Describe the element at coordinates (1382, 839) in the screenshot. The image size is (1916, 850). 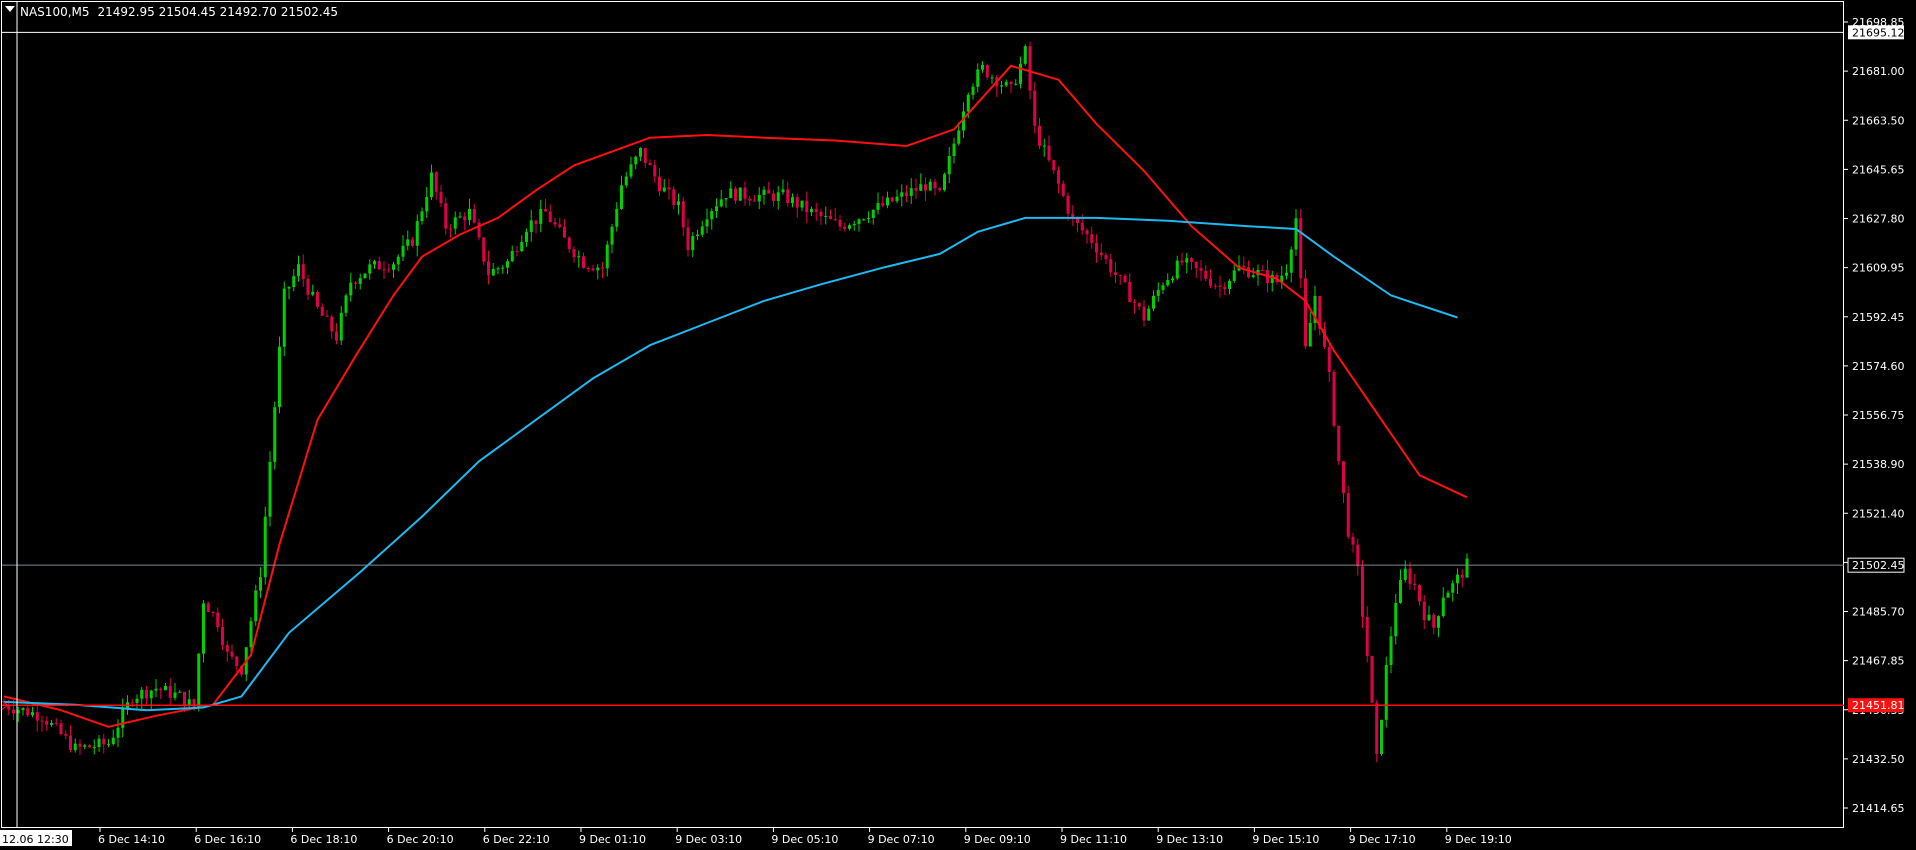
I see `x-tick-label: 9 Dec 17:10` at that location.